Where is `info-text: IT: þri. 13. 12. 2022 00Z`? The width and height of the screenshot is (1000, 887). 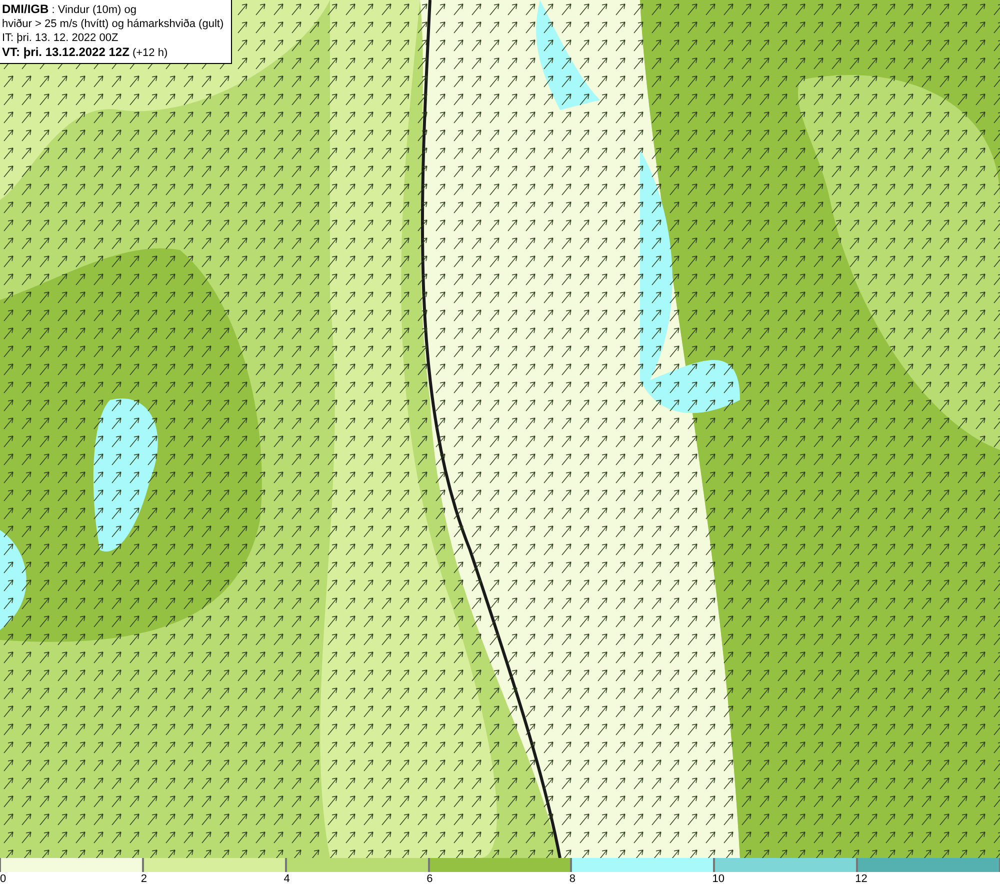
info-text: IT: þri. 13. 12. 2022 00Z is located at coordinates (61, 38).